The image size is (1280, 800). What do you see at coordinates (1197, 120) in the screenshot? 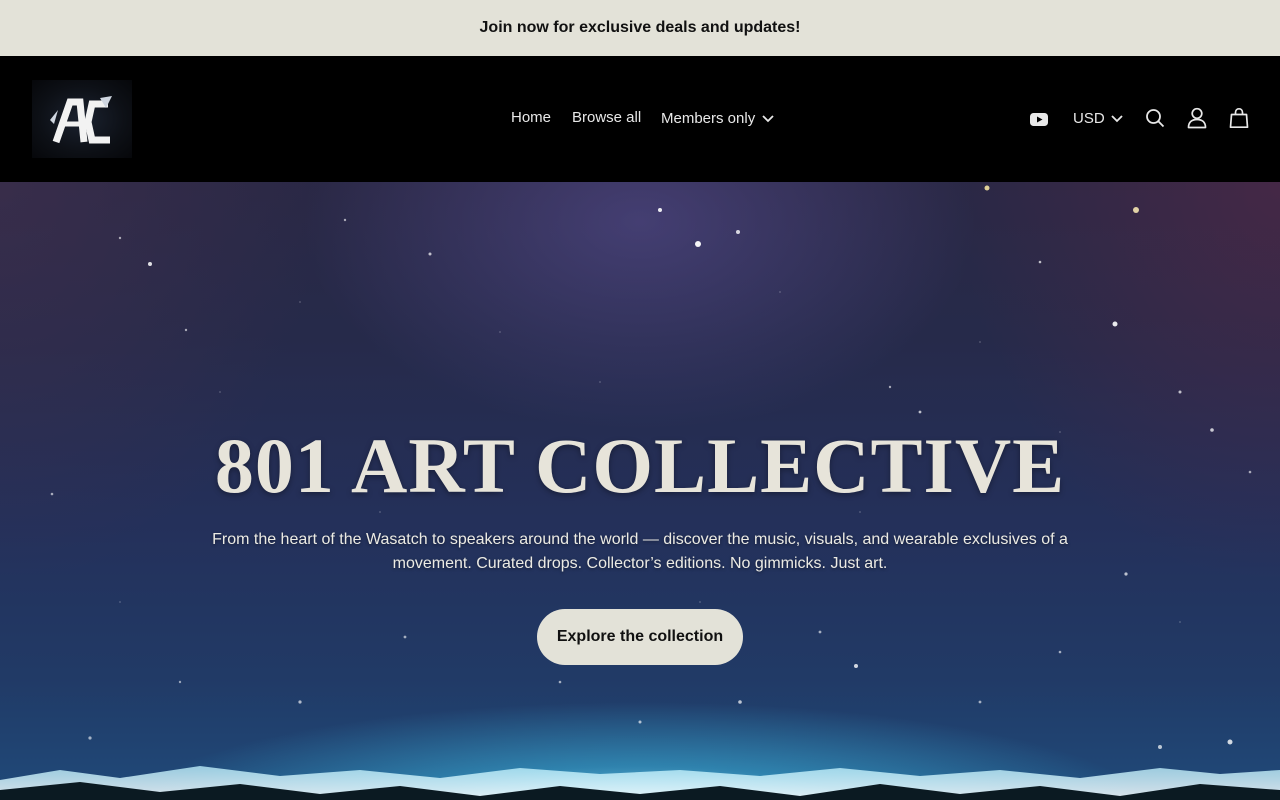
I see `account-icon` at bounding box center [1197, 120].